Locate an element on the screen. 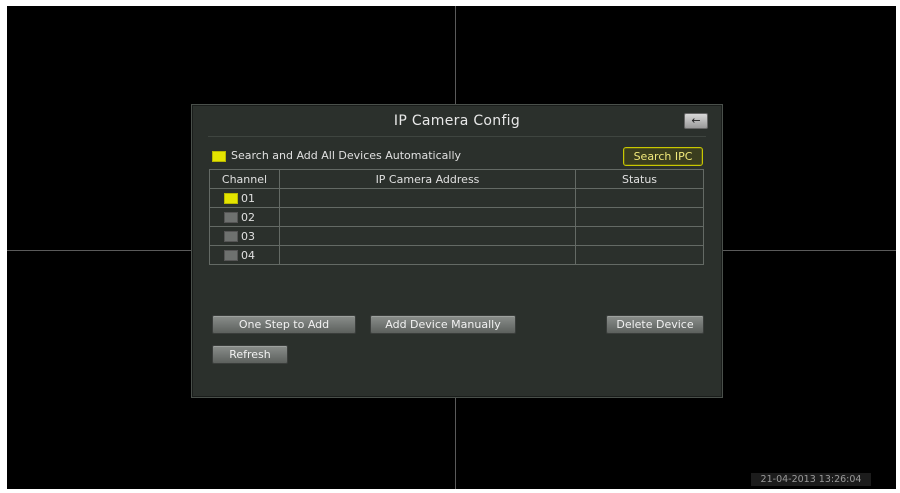 The width and height of the screenshot is (900, 493). auto-search-checkbox is located at coordinates (219, 156).